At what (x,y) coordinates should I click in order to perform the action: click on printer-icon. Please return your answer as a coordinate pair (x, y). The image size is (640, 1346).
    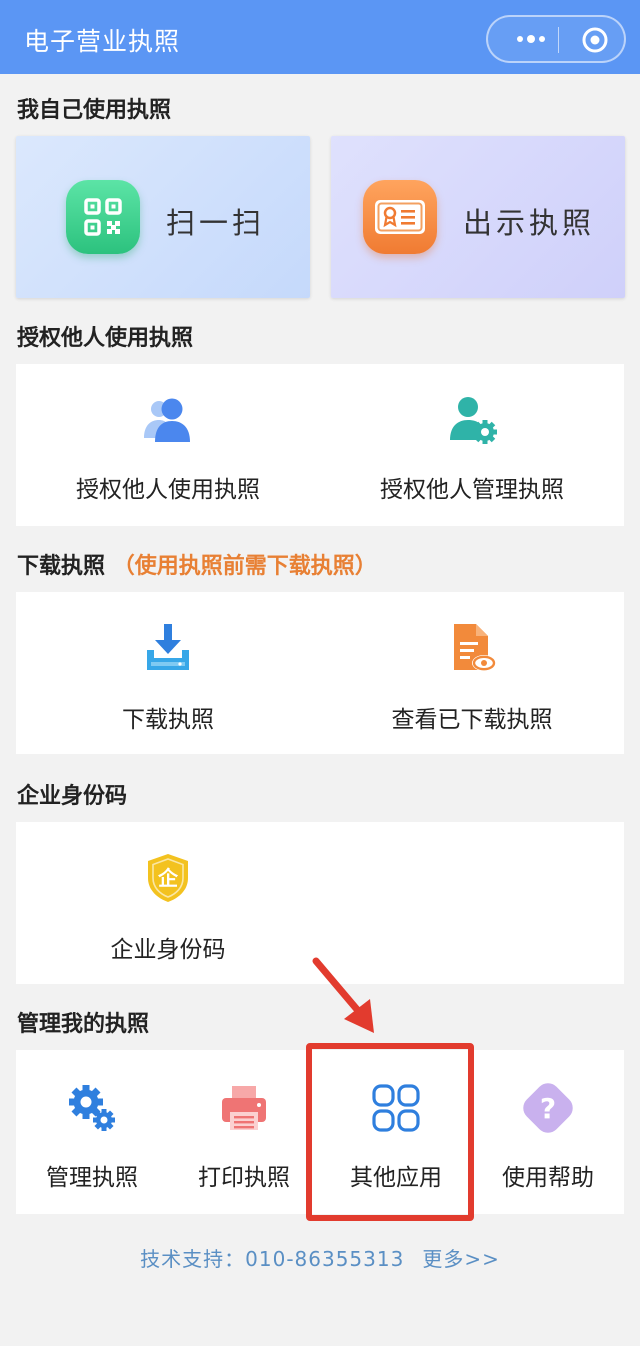
    Looking at the image, I should click on (244, 1108).